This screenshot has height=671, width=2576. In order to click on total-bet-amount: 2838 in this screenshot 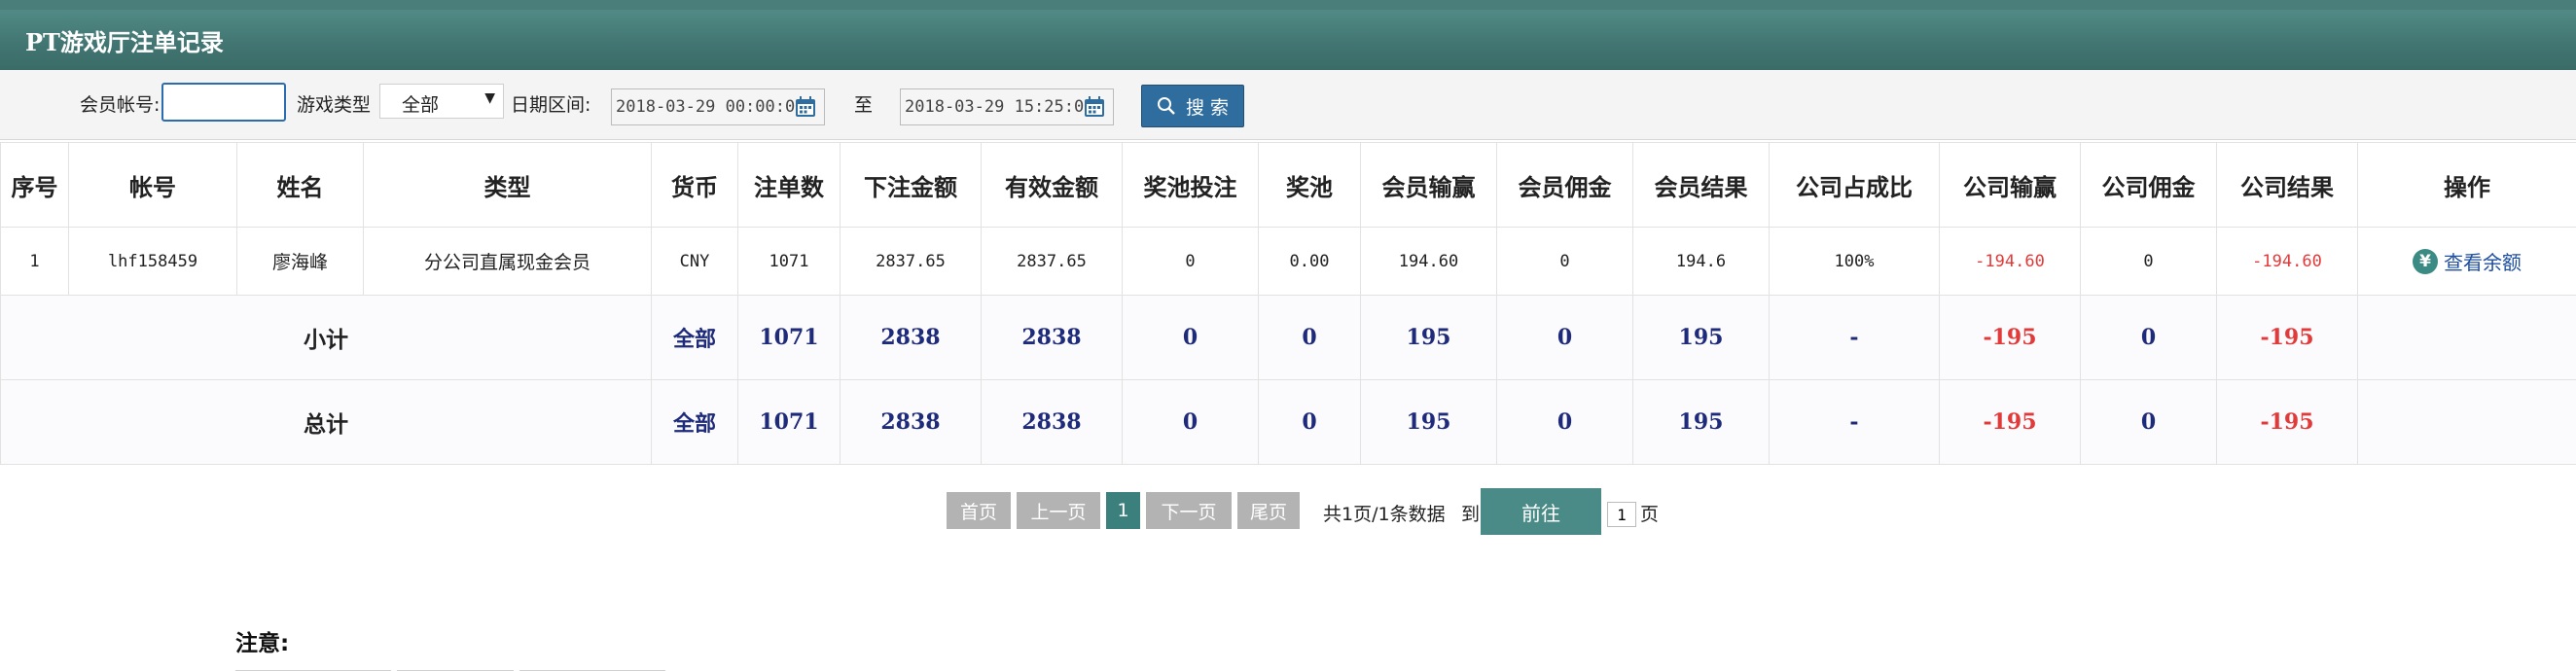, I will do `click(911, 422)`.